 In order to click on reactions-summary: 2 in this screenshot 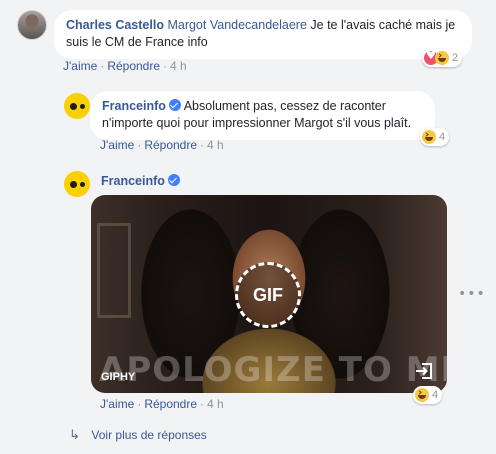, I will do `click(442, 58)`.